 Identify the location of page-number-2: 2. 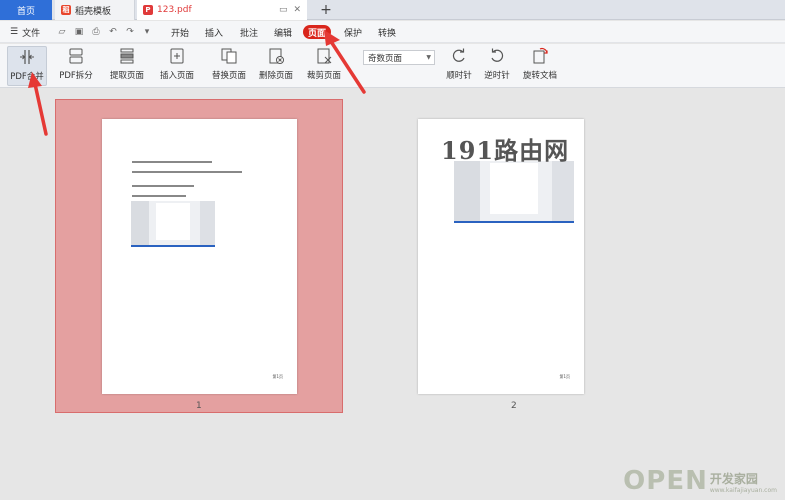
(514, 406).